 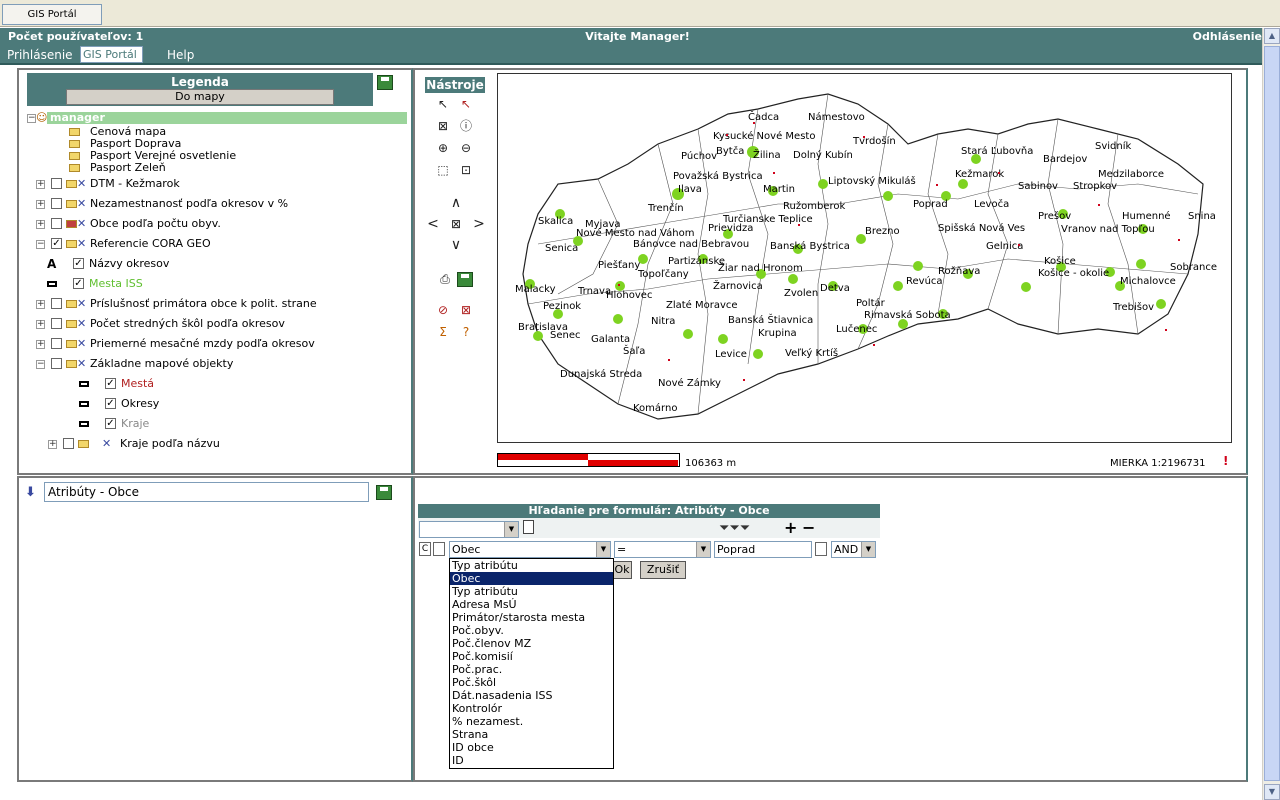 What do you see at coordinates (217, 264) in the screenshot?
I see `list-item: A ✓ Názvy okresov` at bounding box center [217, 264].